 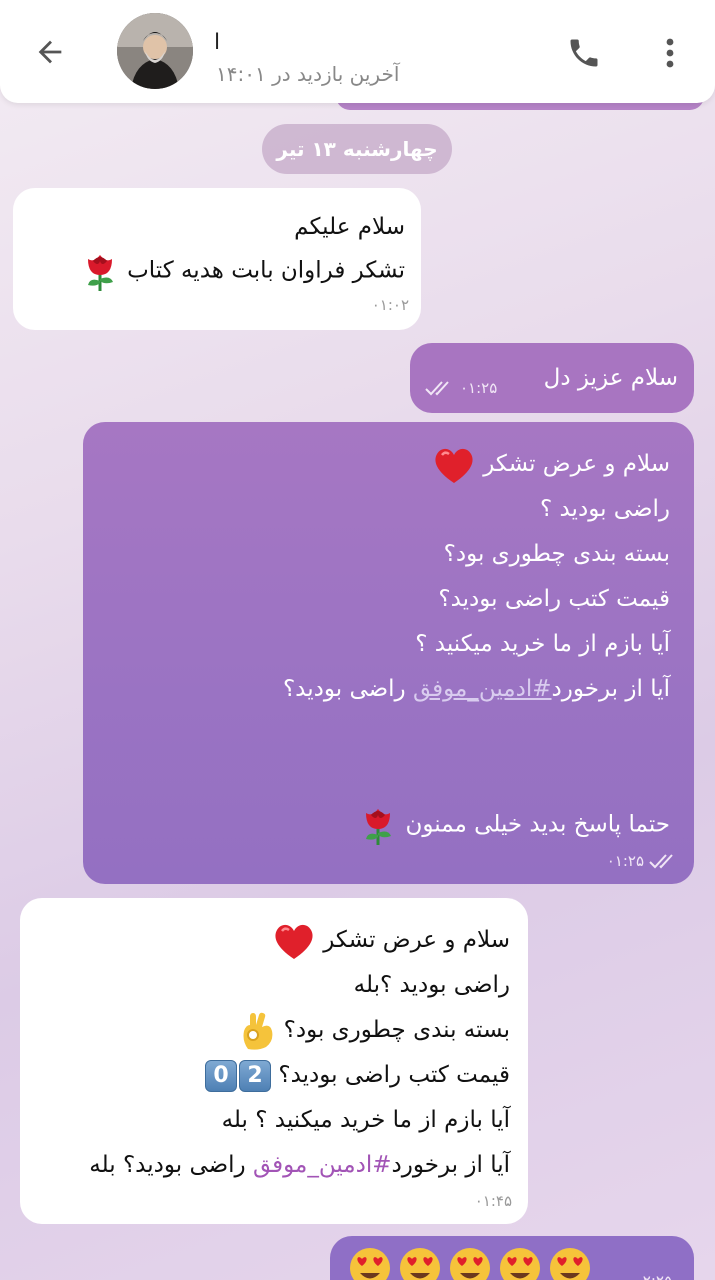 I want to click on message-line-text: بسته بندی چطوری بود؟, so click(x=396, y=1030).